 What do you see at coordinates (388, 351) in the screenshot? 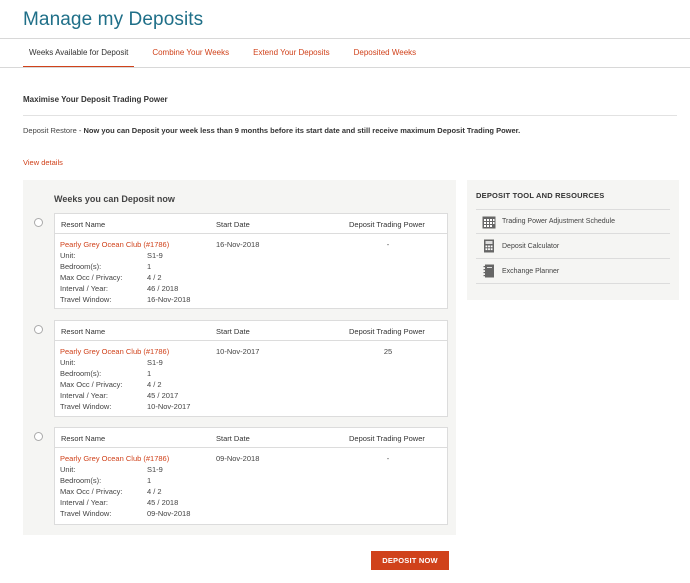
I see `trading-power-value: 25` at bounding box center [388, 351].